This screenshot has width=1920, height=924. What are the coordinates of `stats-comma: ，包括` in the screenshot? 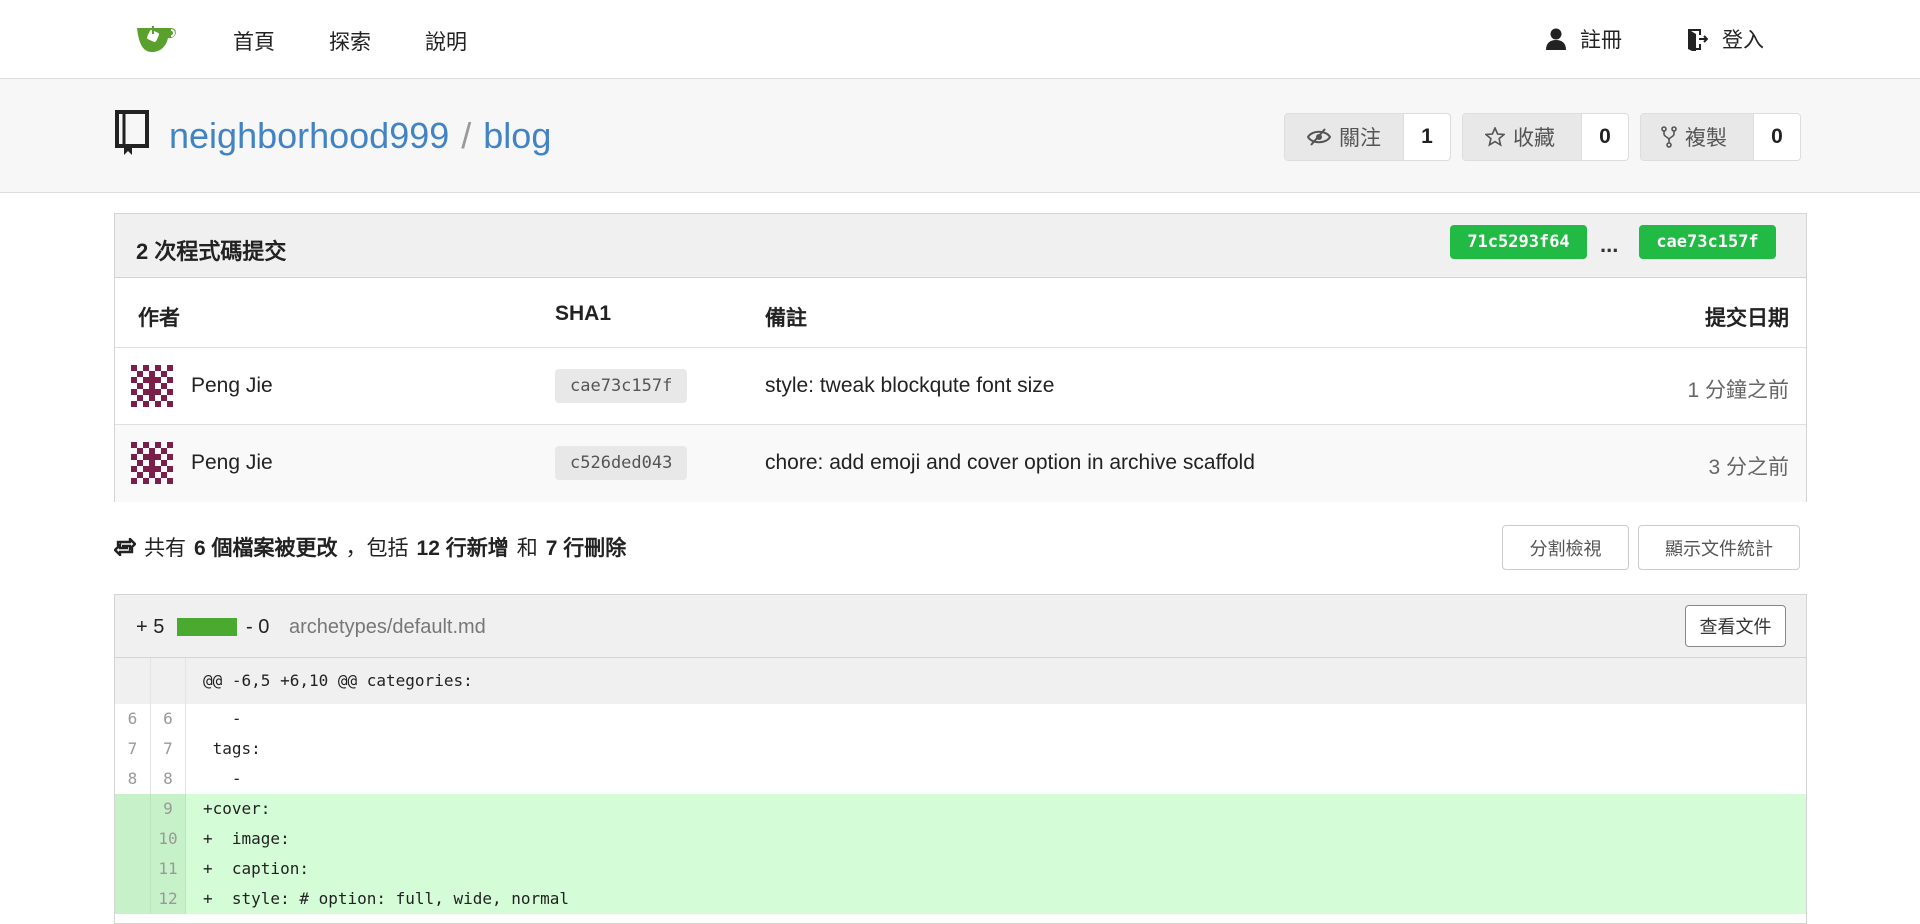 It's located at (377, 548).